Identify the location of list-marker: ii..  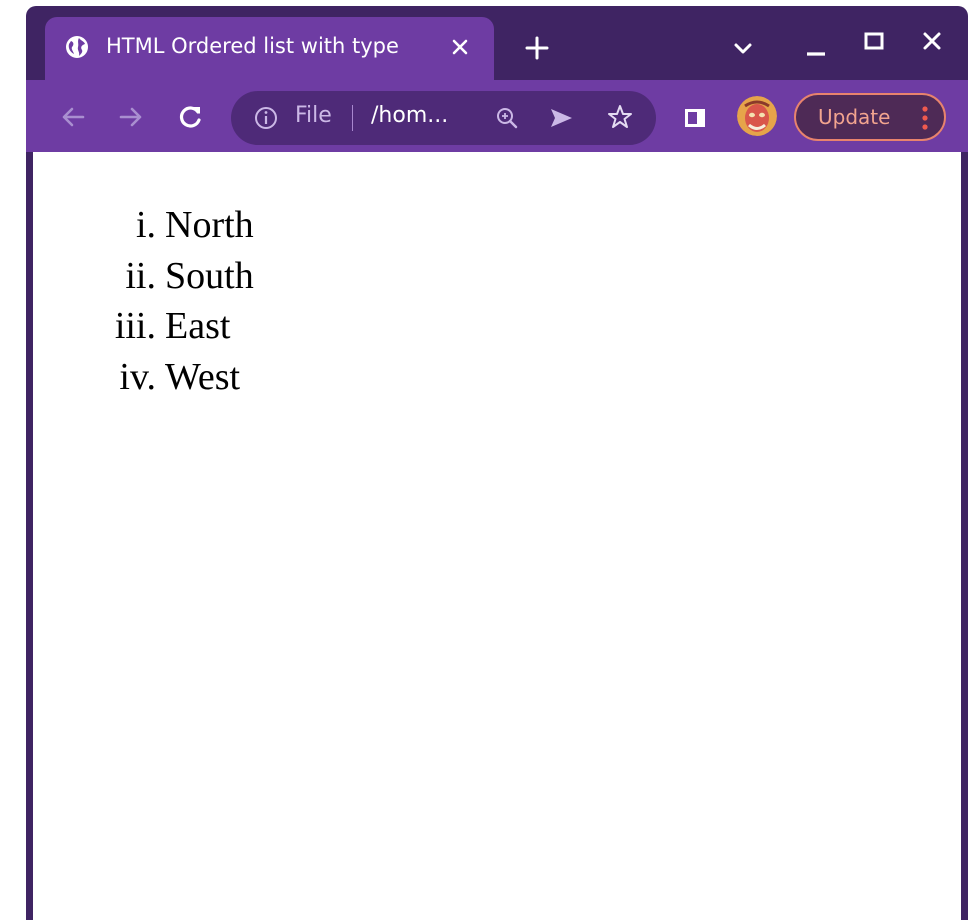
(140, 275).